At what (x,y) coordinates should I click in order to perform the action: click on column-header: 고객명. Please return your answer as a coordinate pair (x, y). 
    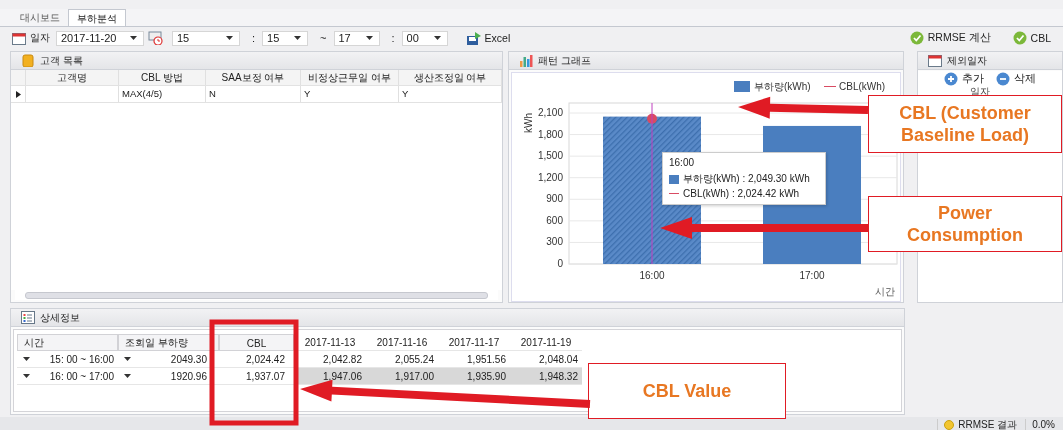
    Looking at the image, I should click on (72, 77).